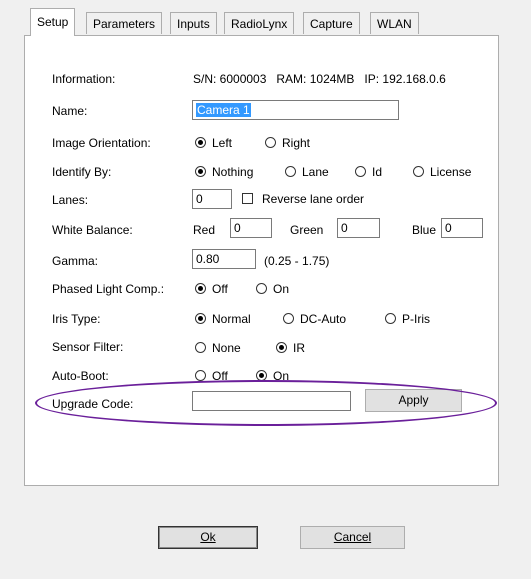 The height and width of the screenshot is (579, 531). What do you see at coordinates (231, 319) in the screenshot?
I see `iris-normal-label: Normal` at bounding box center [231, 319].